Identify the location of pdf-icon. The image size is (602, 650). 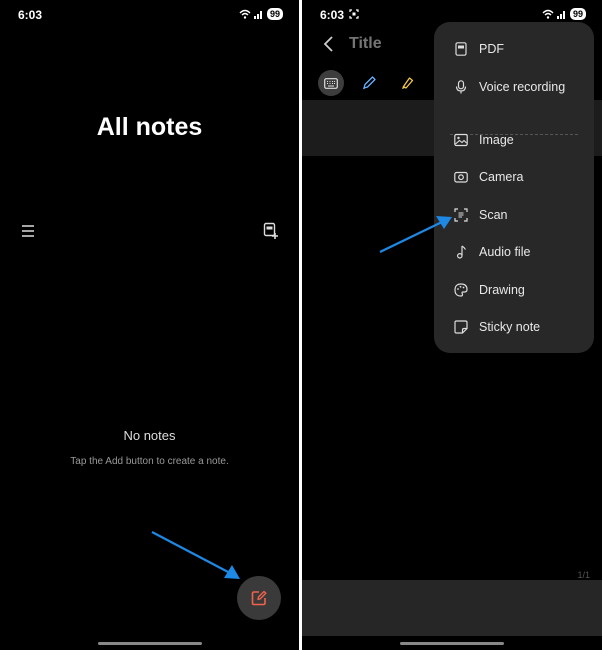
(461, 49).